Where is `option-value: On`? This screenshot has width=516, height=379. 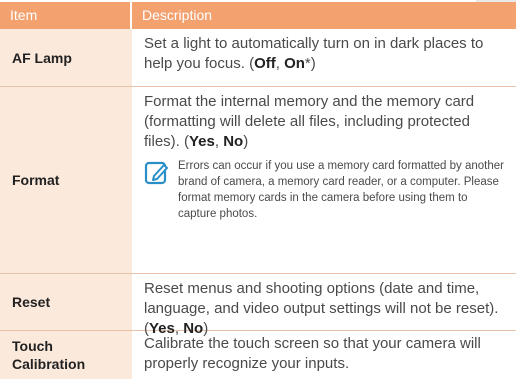
option-value: On is located at coordinates (294, 63).